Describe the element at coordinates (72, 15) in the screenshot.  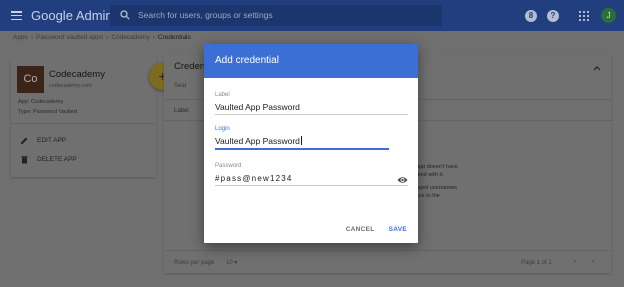
I see `app-brand: Google Admin` at that location.